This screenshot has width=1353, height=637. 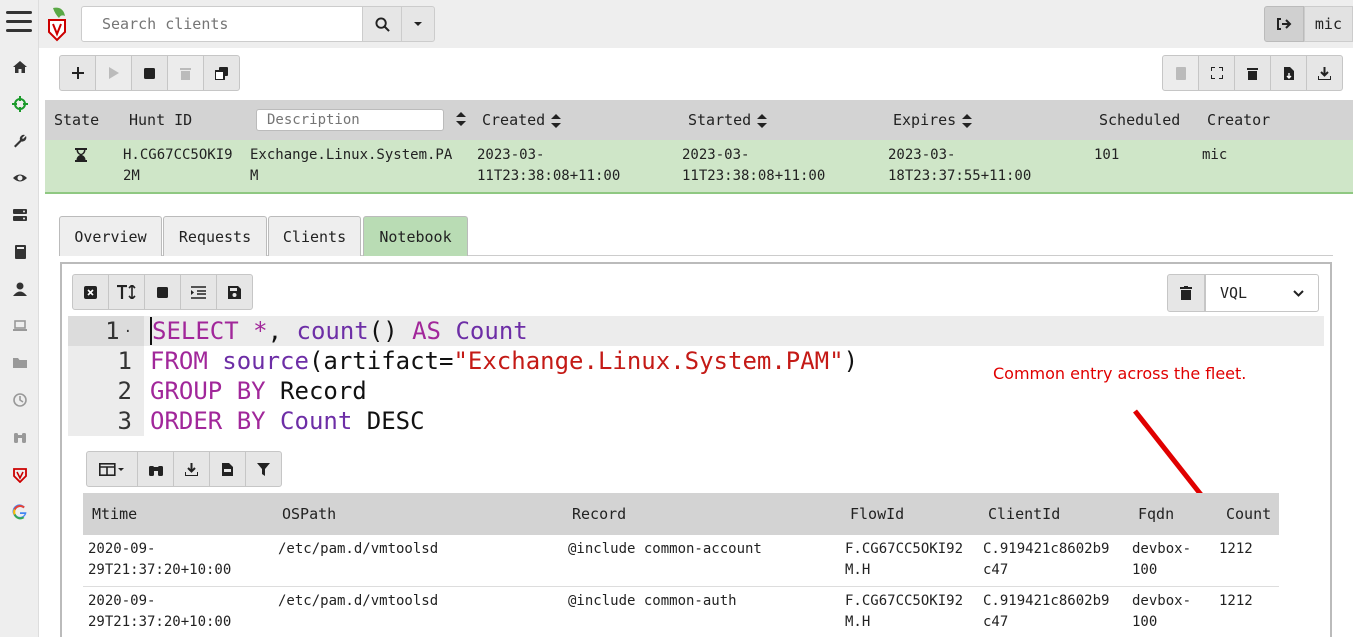 I want to click on user-icon, so click(x=19, y=289).